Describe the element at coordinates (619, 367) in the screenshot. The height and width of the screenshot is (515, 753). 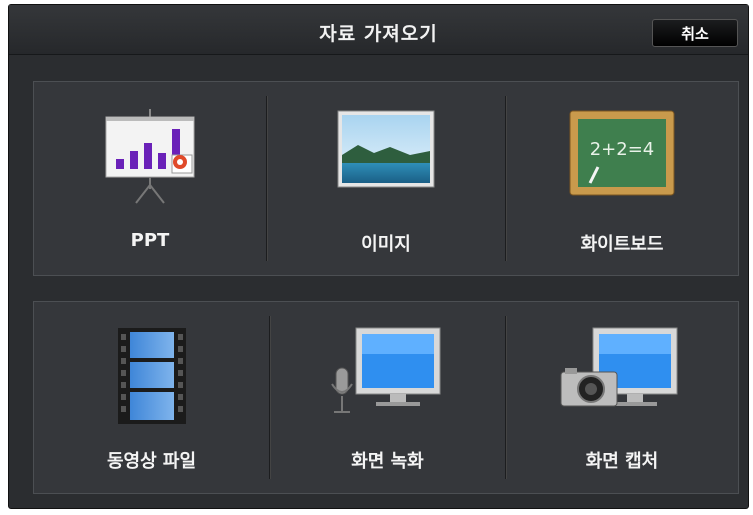
I see `monitor-camera-icon` at that location.